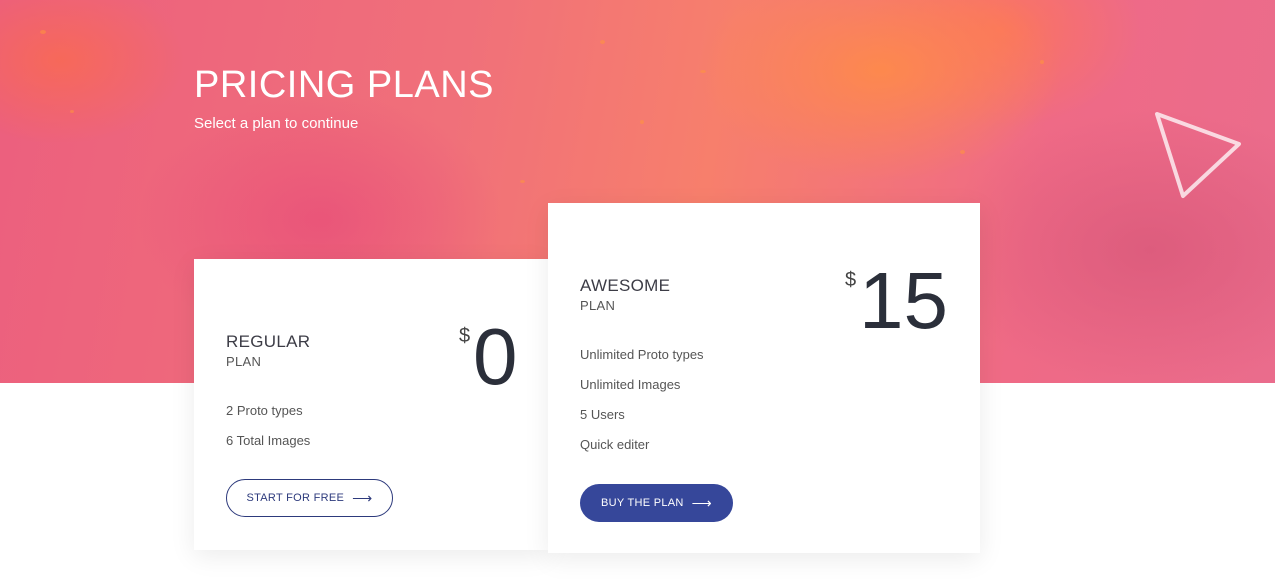 This screenshot has height=579, width=1275. What do you see at coordinates (615, 444) in the screenshot?
I see `feature-item: Quick editer` at bounding box center [615, 444].